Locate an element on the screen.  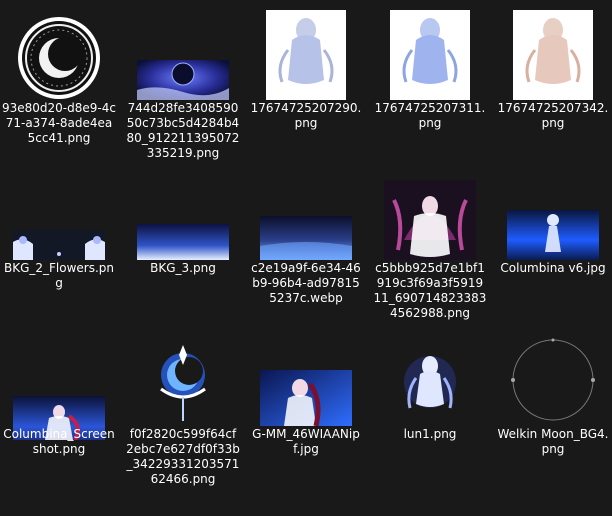
flowers-border-image-icon is located at coordinates (59, 212).